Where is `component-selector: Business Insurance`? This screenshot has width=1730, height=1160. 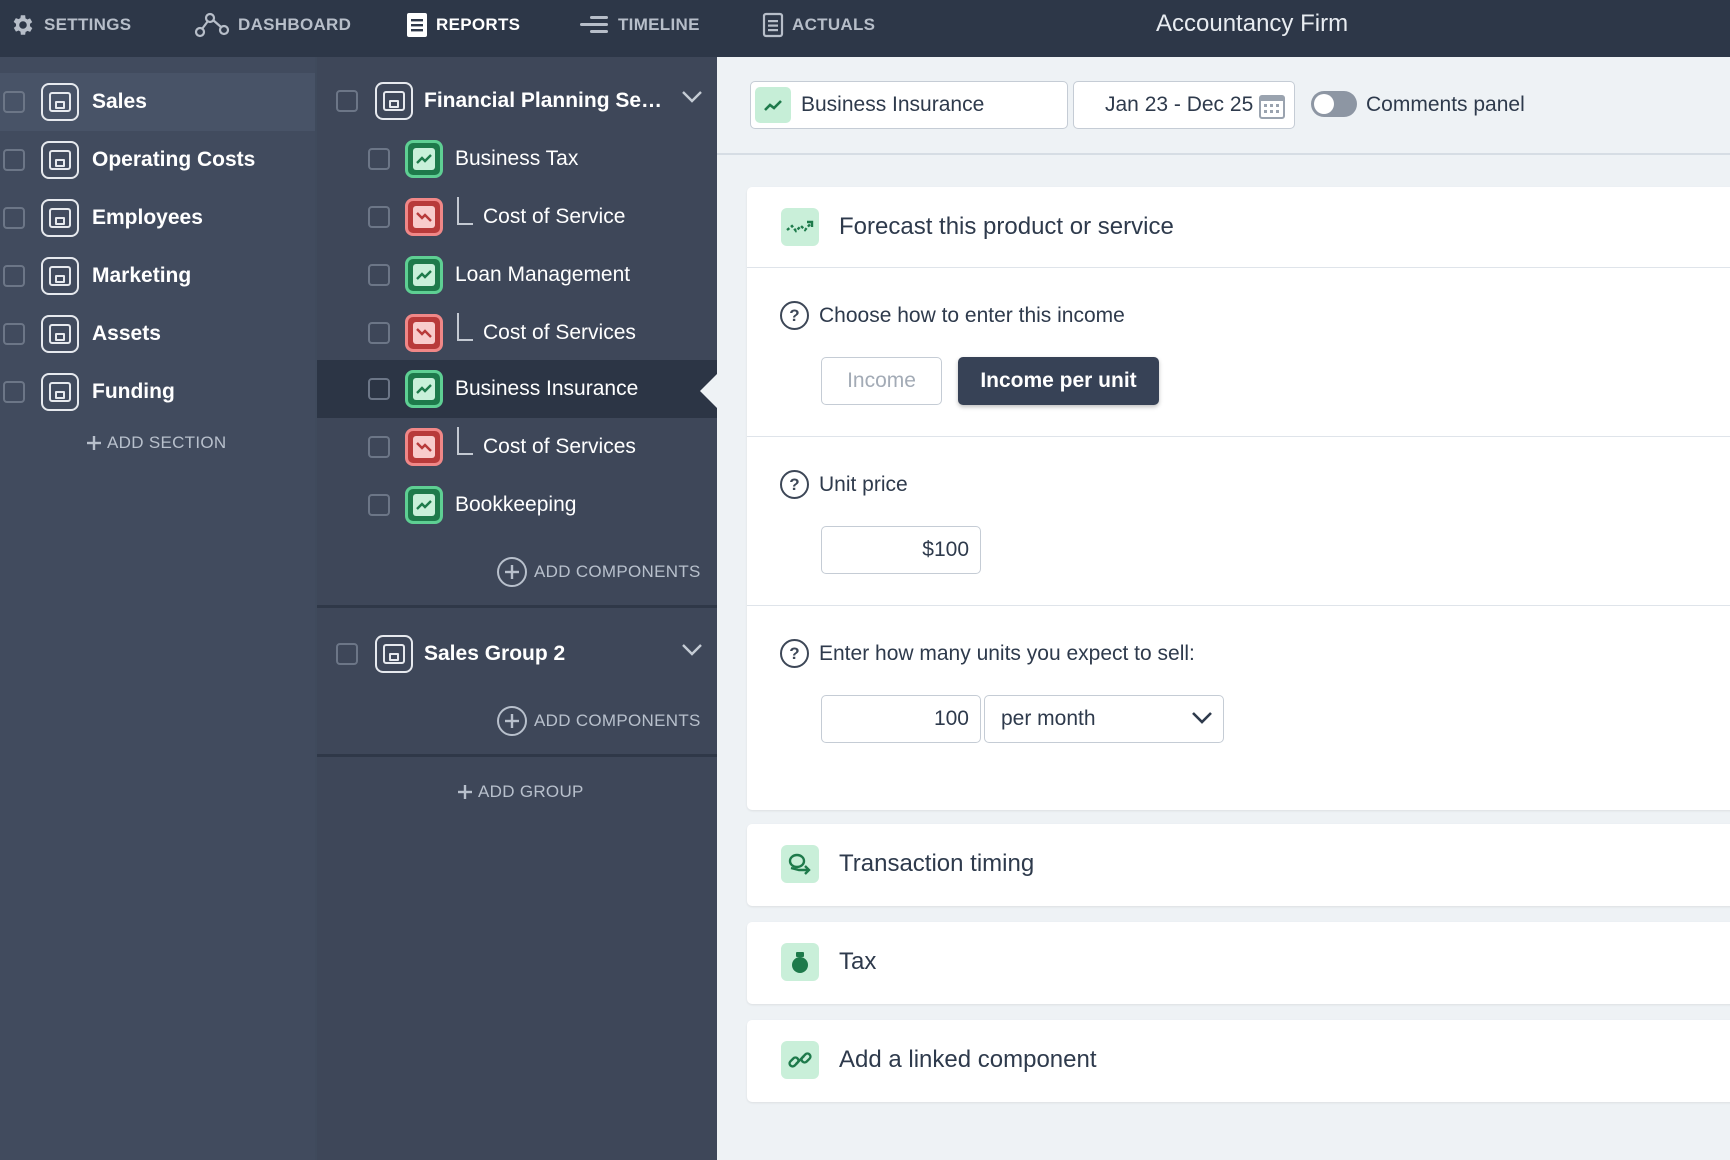
component-selector: Business Insurance is located at coordinates (909, 105).